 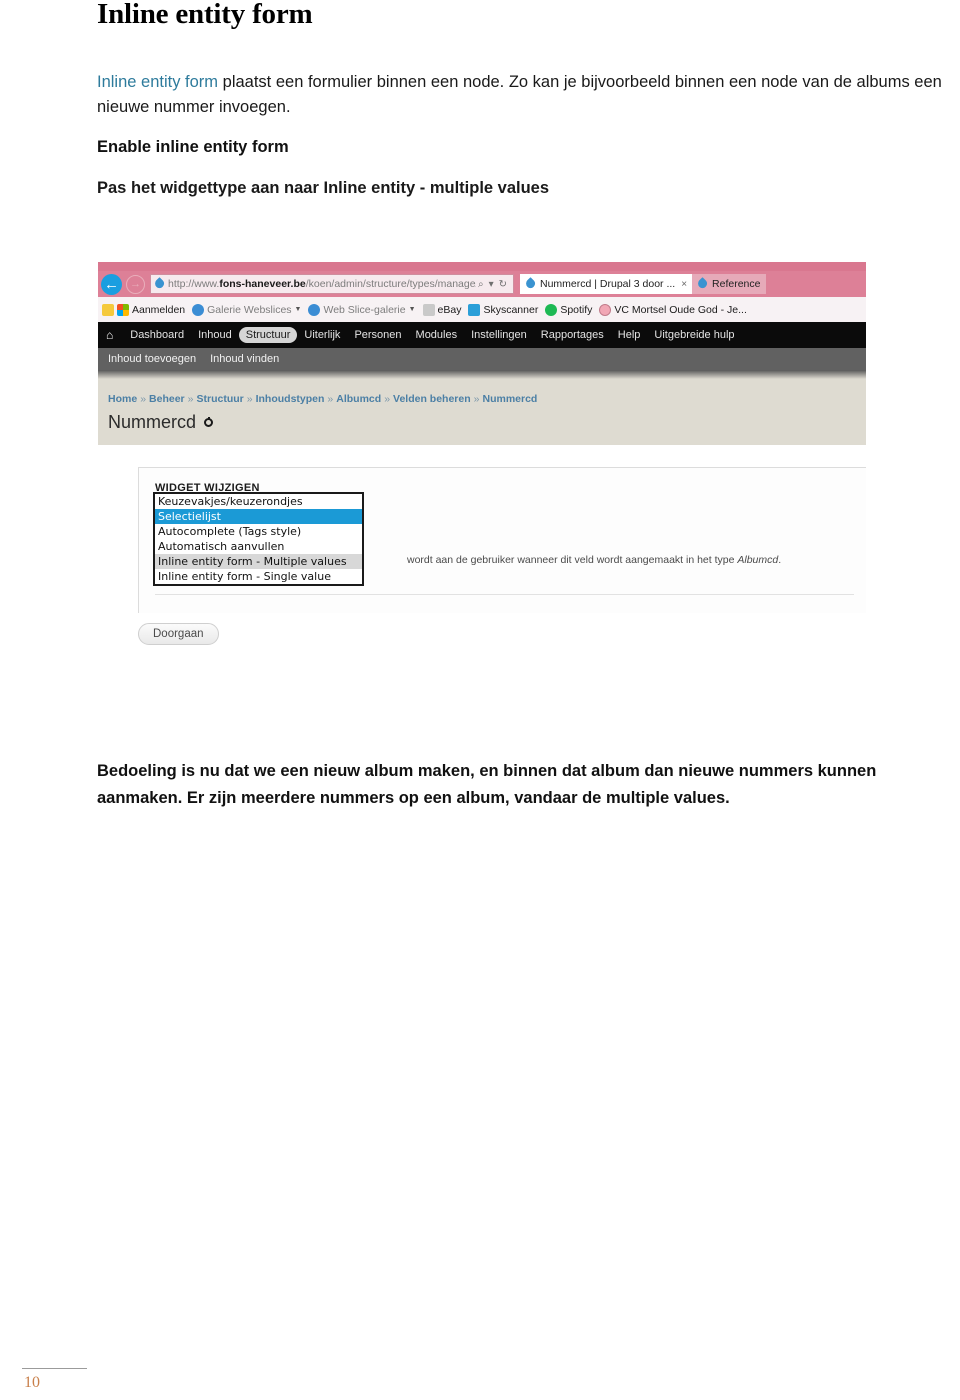 What do you see at coordinates (157, 335) in the screenshot?
I see `toolbar-item-dashboard: Dashboard` at bounding box center [157, 335].